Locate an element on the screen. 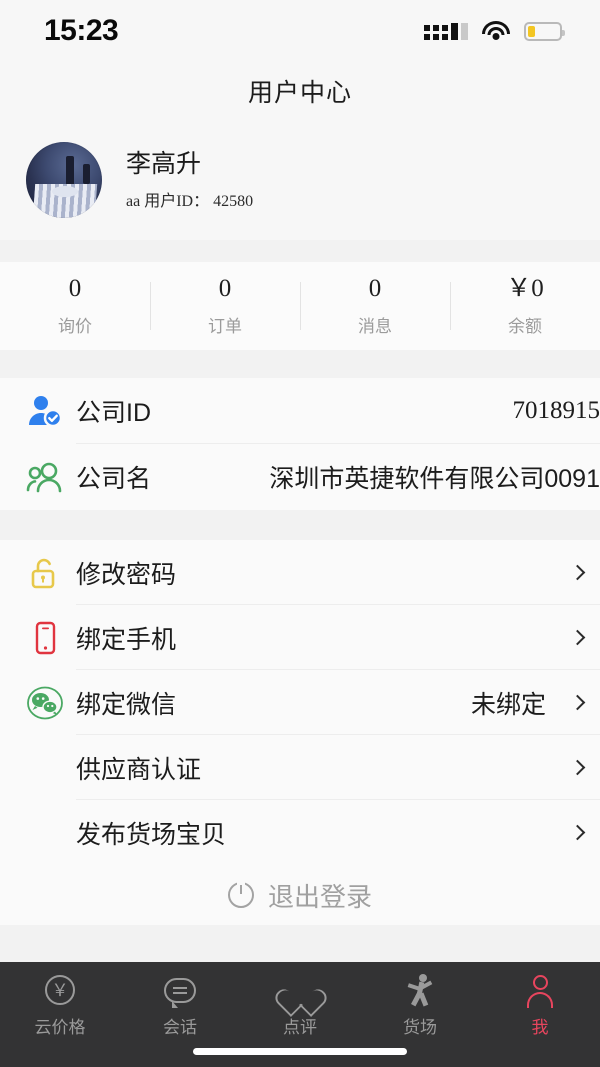  profile-header: 李高升 aa 用户ID： 42580 is located at coordinates (300, 180).